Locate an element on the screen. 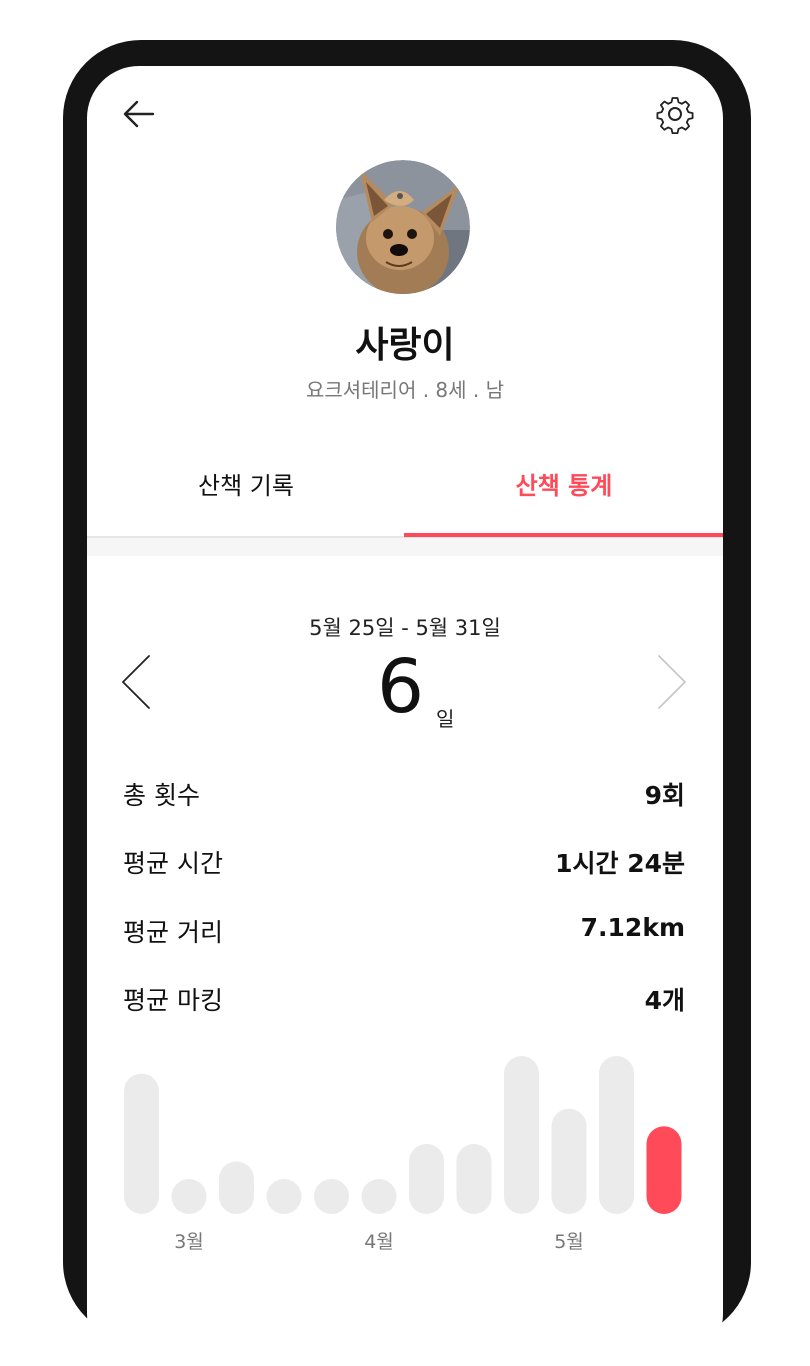 The image size is (810, 1366). stat-value-total-count: 9회 is located at coordinates (664, 795).